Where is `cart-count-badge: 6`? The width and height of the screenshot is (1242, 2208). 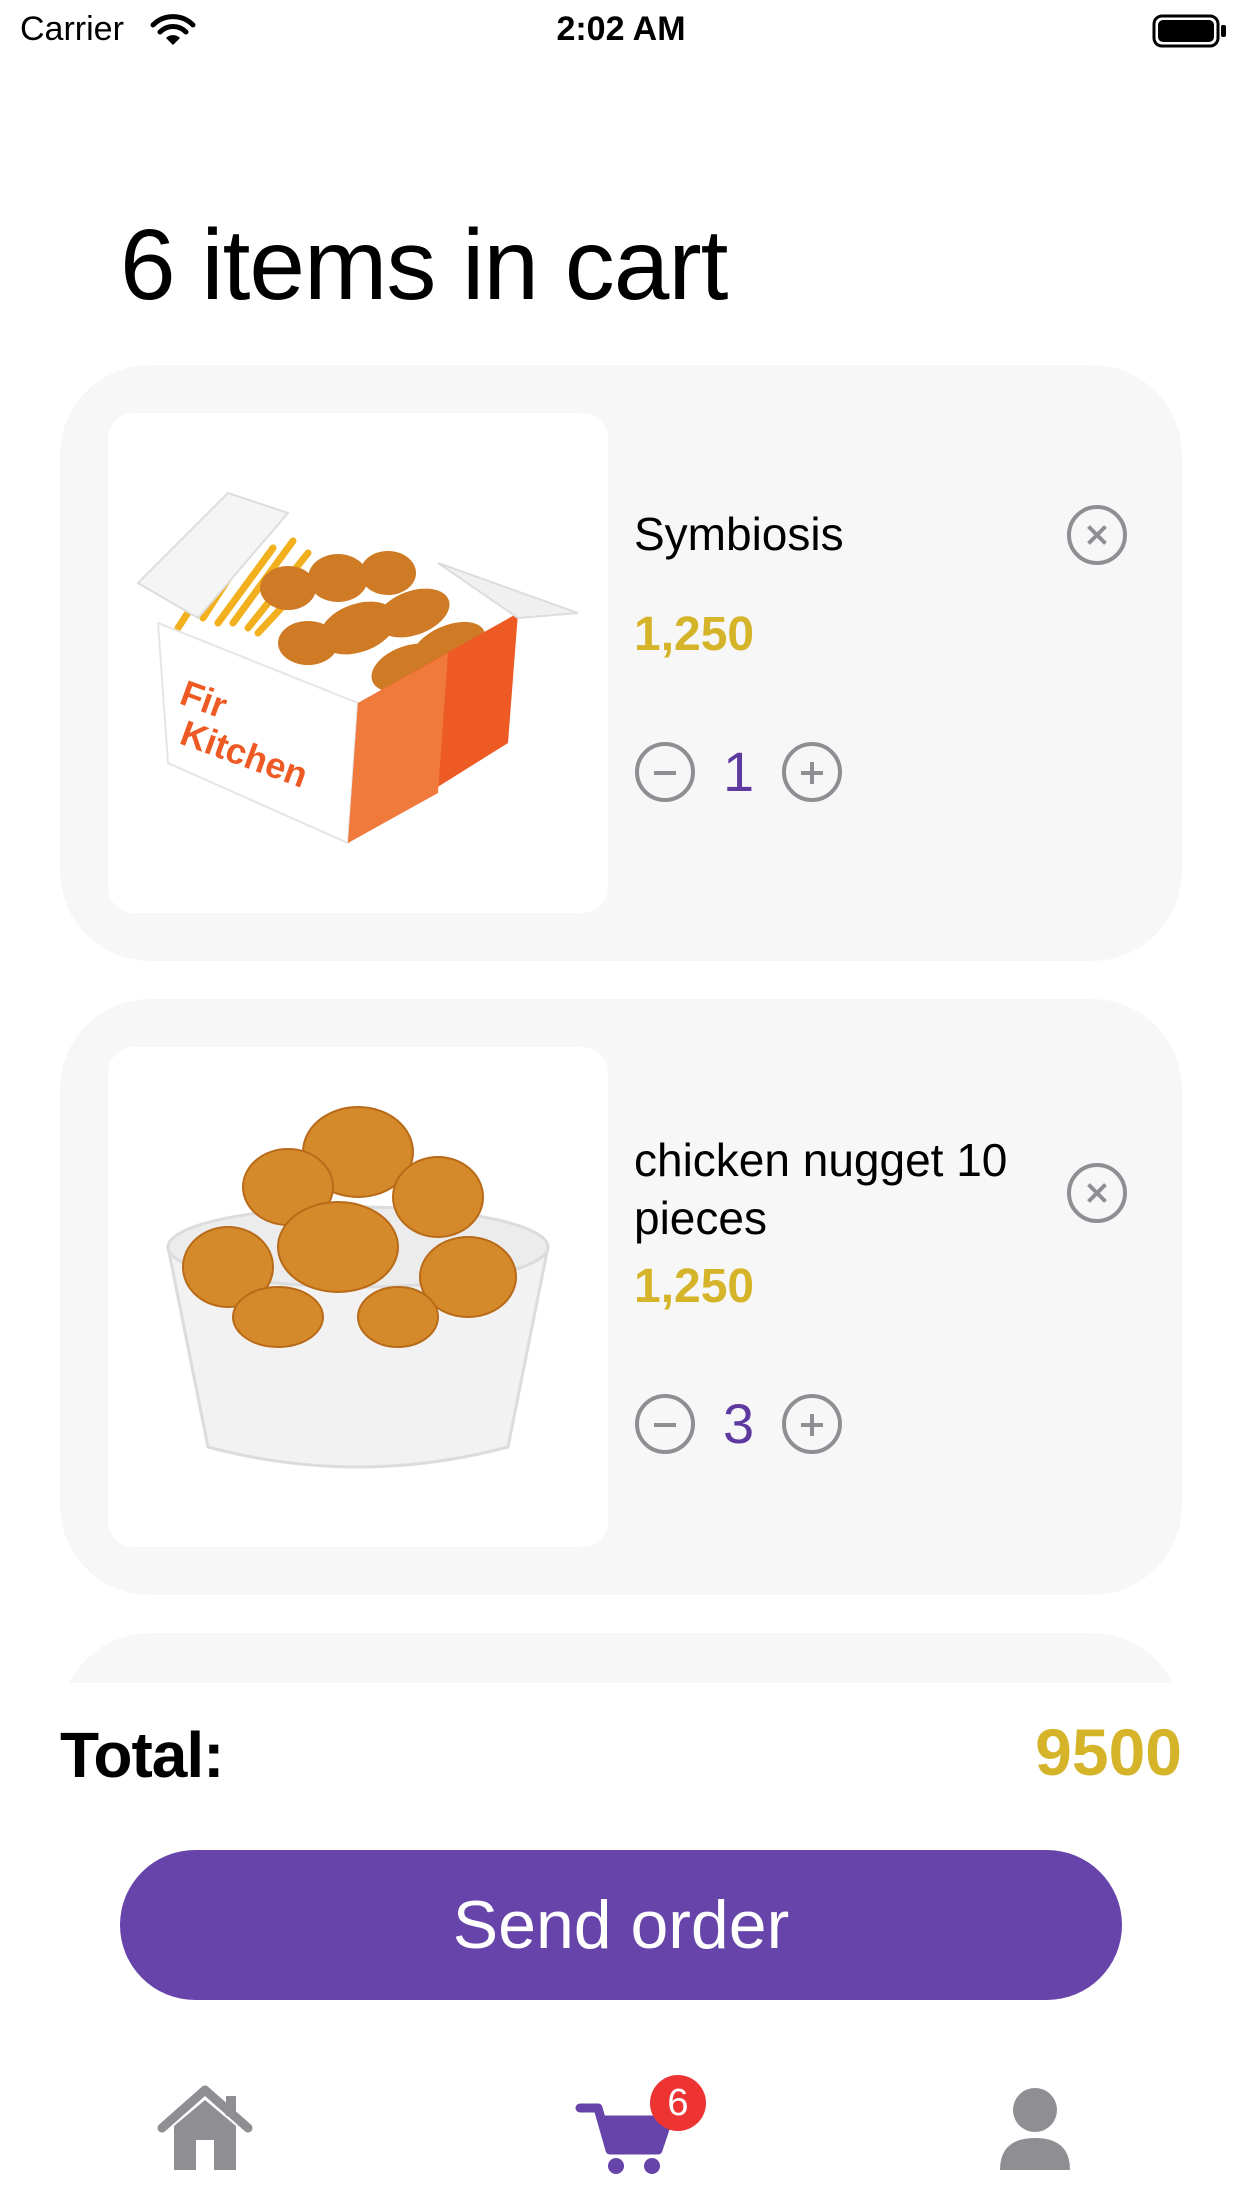
cart-count-badge: 6 is located at coordinates (678, 2103).